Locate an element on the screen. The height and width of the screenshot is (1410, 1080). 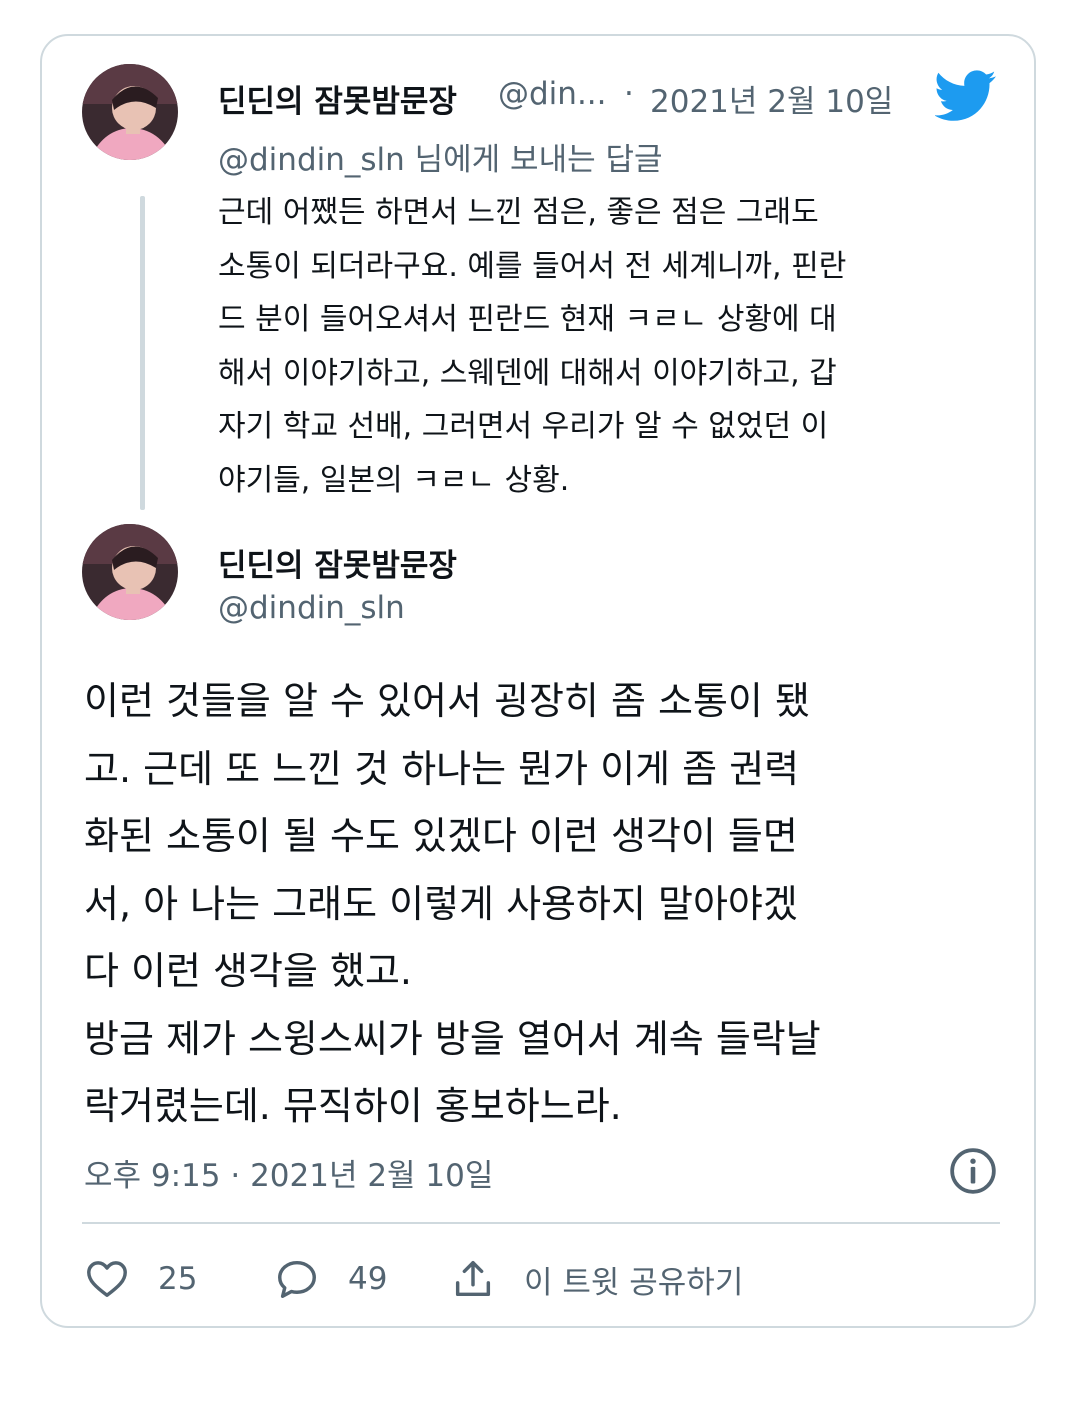
main-author-name: 딘딘의 잠못밤문장 is located at coordinates (337, 562).